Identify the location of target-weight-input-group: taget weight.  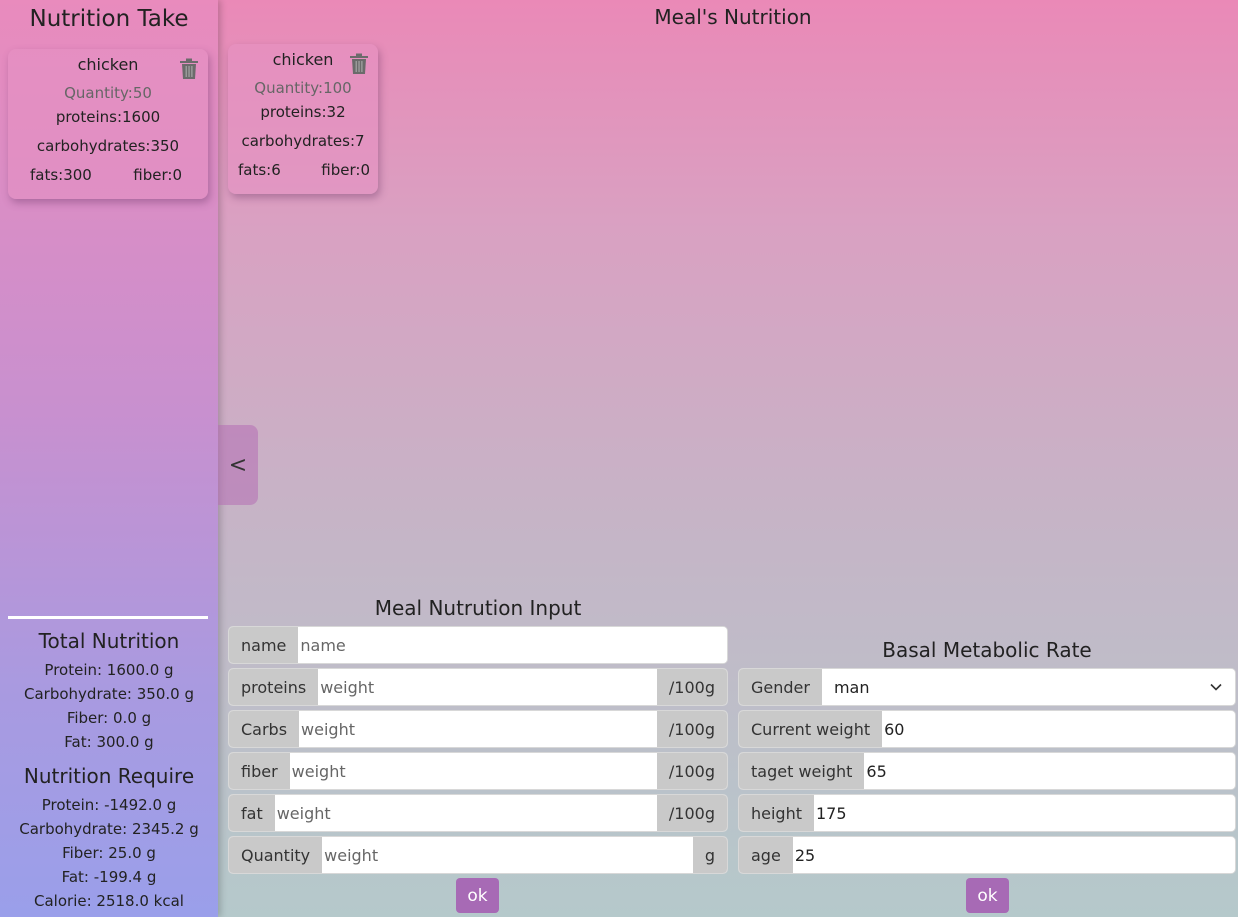
(987, 771).